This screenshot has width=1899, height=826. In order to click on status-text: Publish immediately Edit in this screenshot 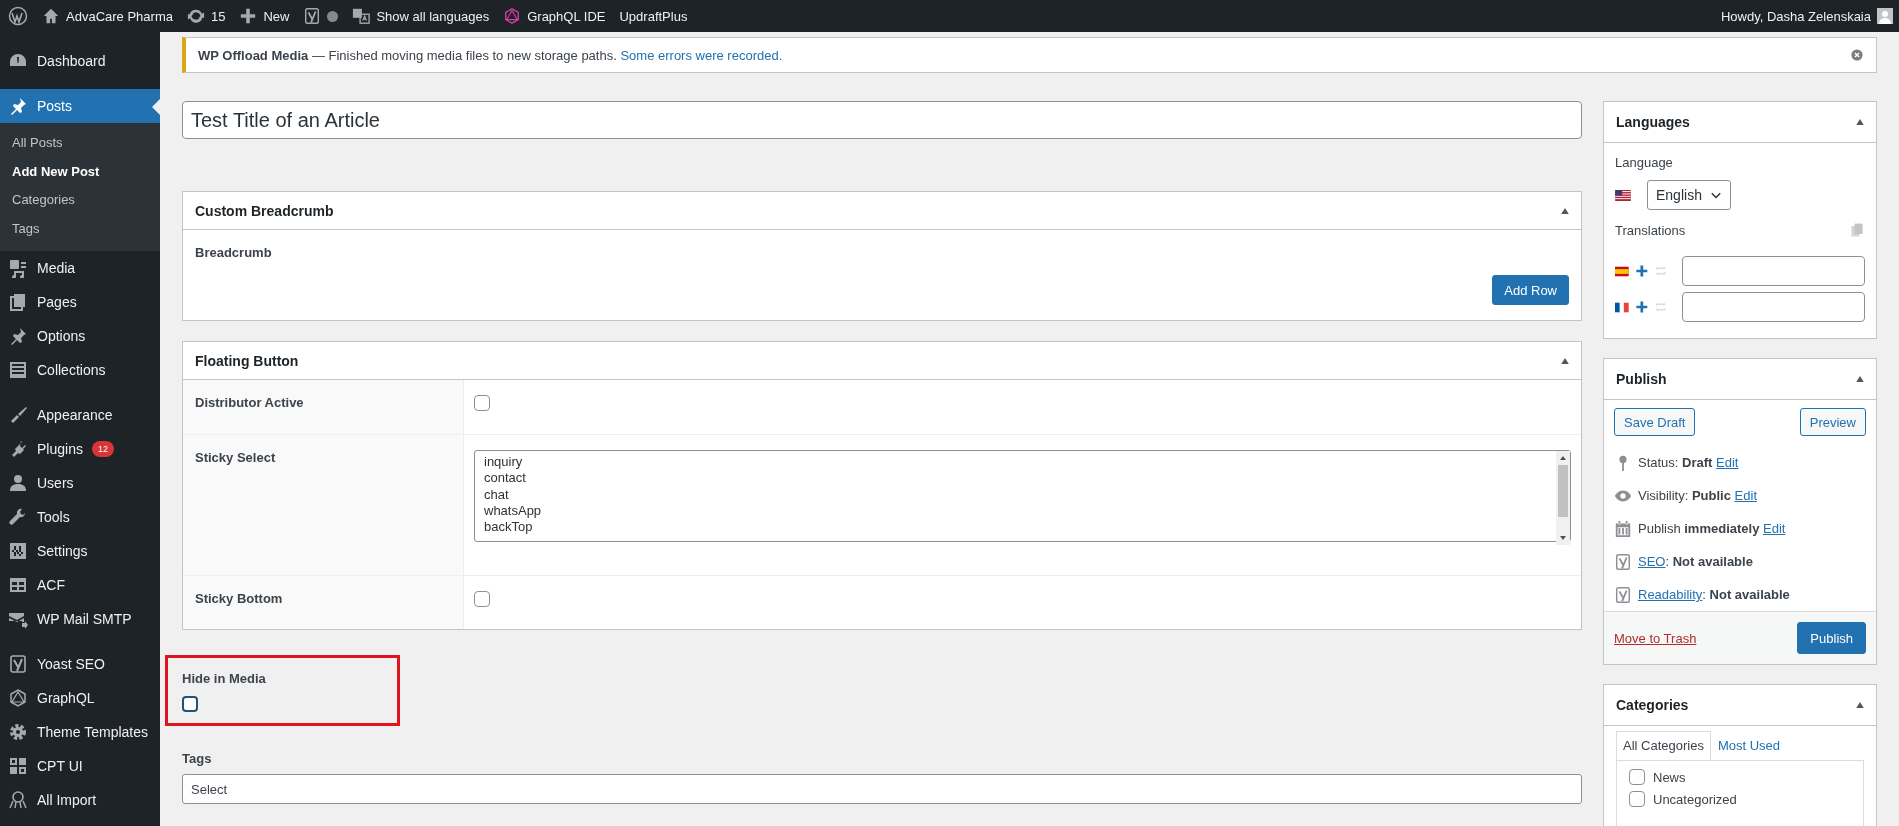, I will do `click(1712, 528)`.